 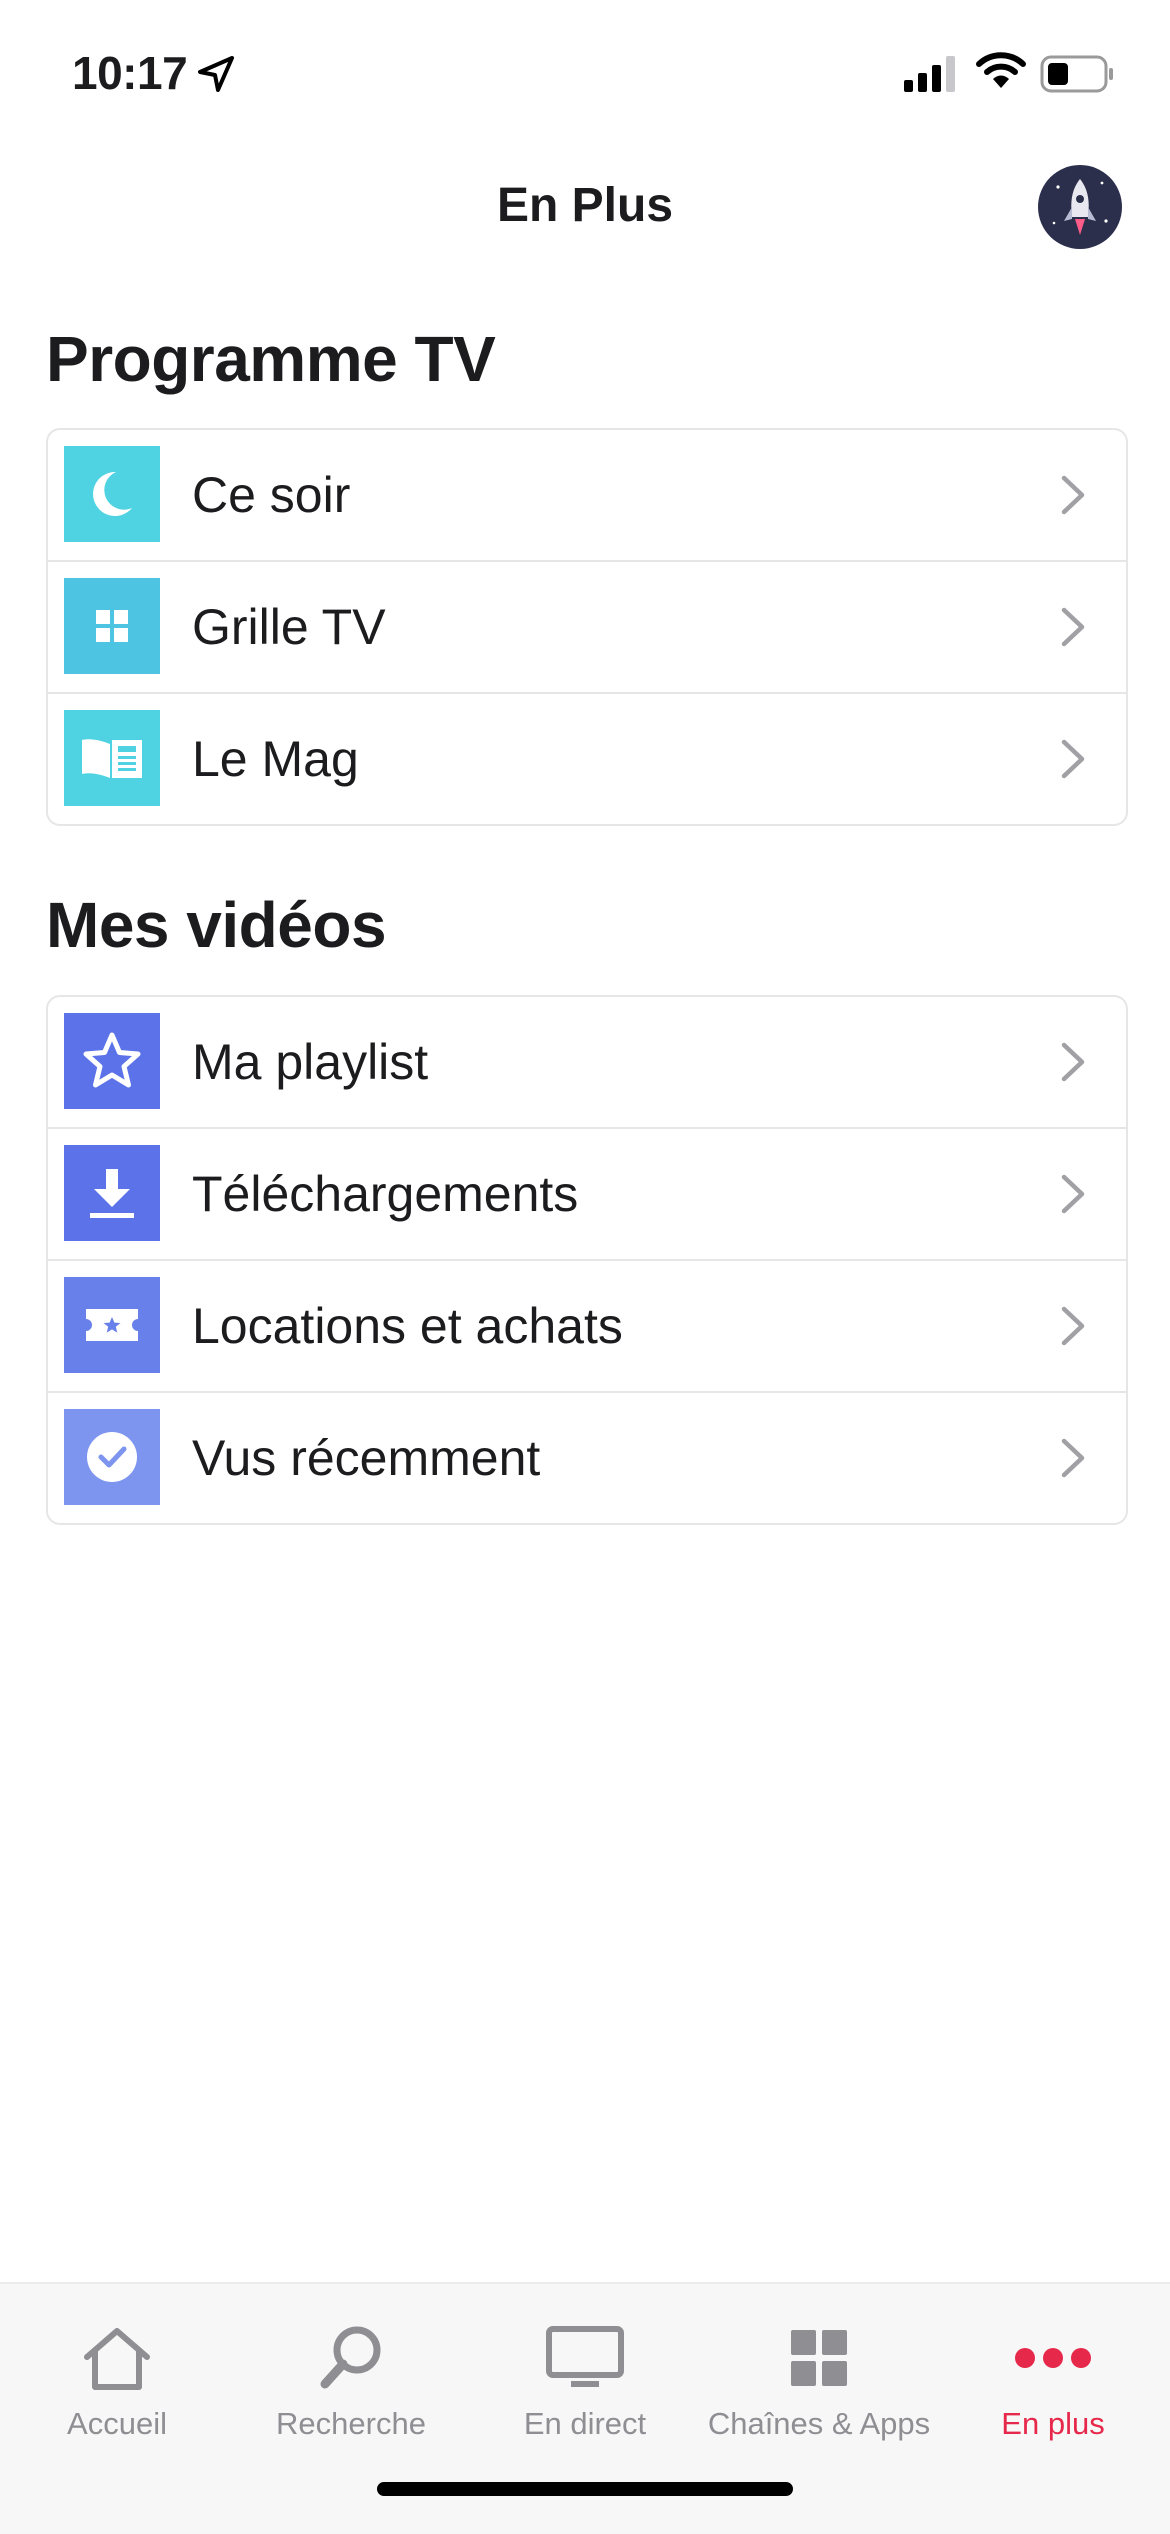 I want to click on tab-recherche: Recherche, so click(x=351, y=2380).